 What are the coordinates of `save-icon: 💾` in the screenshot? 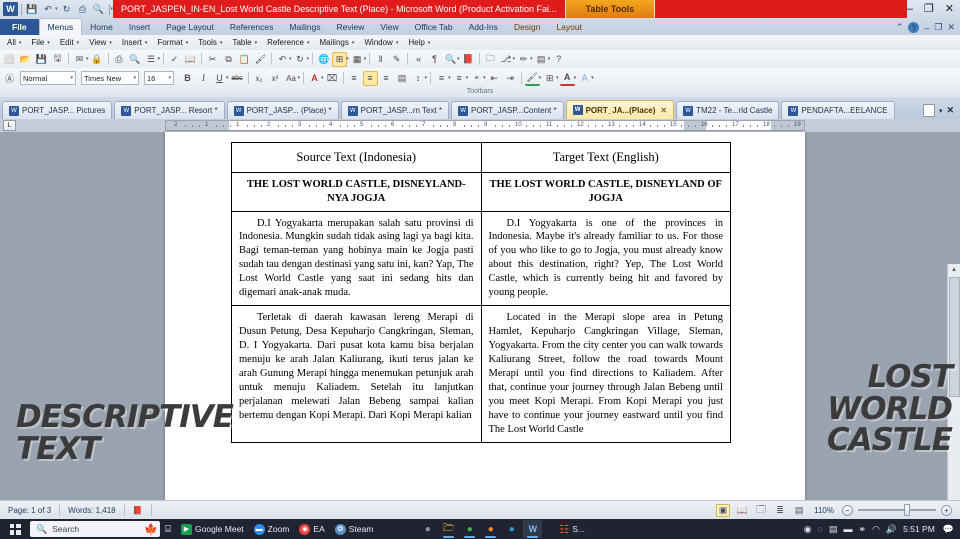 It's located at (41, 59).